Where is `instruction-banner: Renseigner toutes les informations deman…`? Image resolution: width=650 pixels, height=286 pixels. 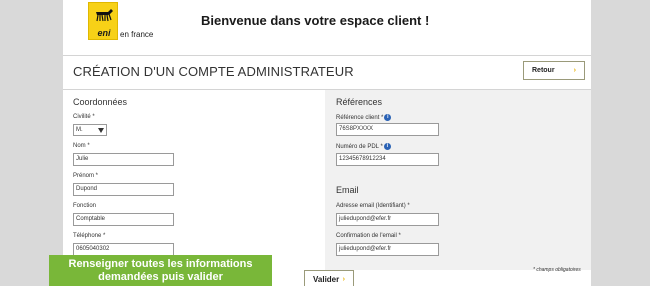
instruction-banner: Renseigner toutes les informations deman… is located at coordinates (160, 270).